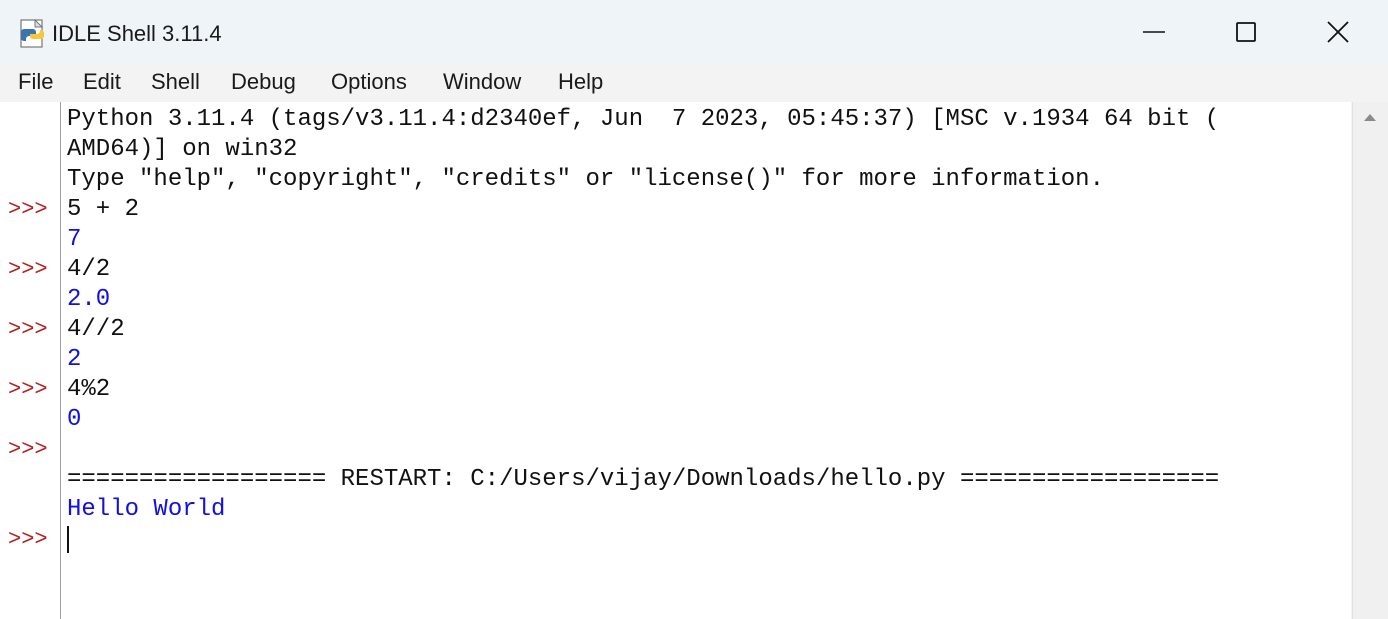 The width and height of the screenshot is (1388, 619). I want to click on menu-edit: Edit, so click(102, 82).